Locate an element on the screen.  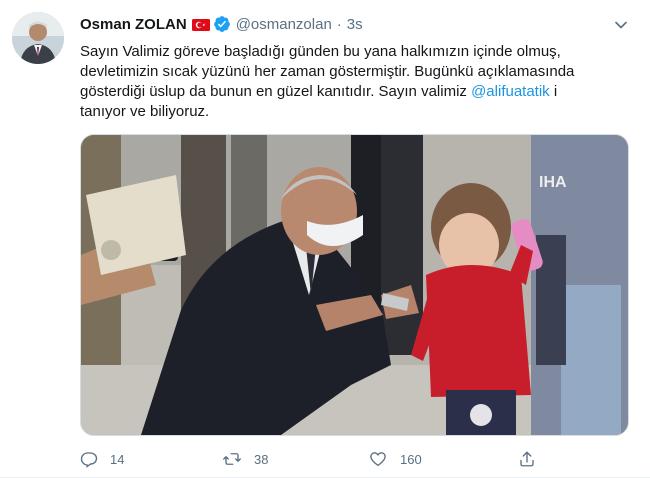
heart-icon is located at coordinates (378, 459).